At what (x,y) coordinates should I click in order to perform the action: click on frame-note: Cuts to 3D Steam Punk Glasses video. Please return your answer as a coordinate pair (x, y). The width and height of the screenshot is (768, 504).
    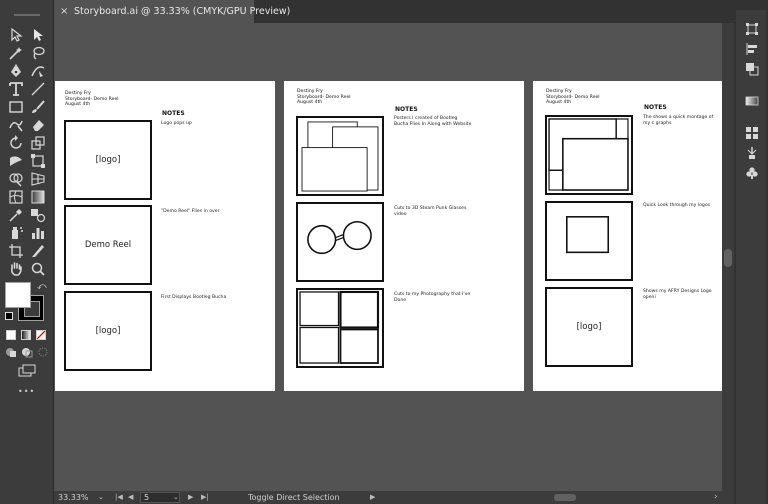
    Looking at the image, I should click on (430, 211).